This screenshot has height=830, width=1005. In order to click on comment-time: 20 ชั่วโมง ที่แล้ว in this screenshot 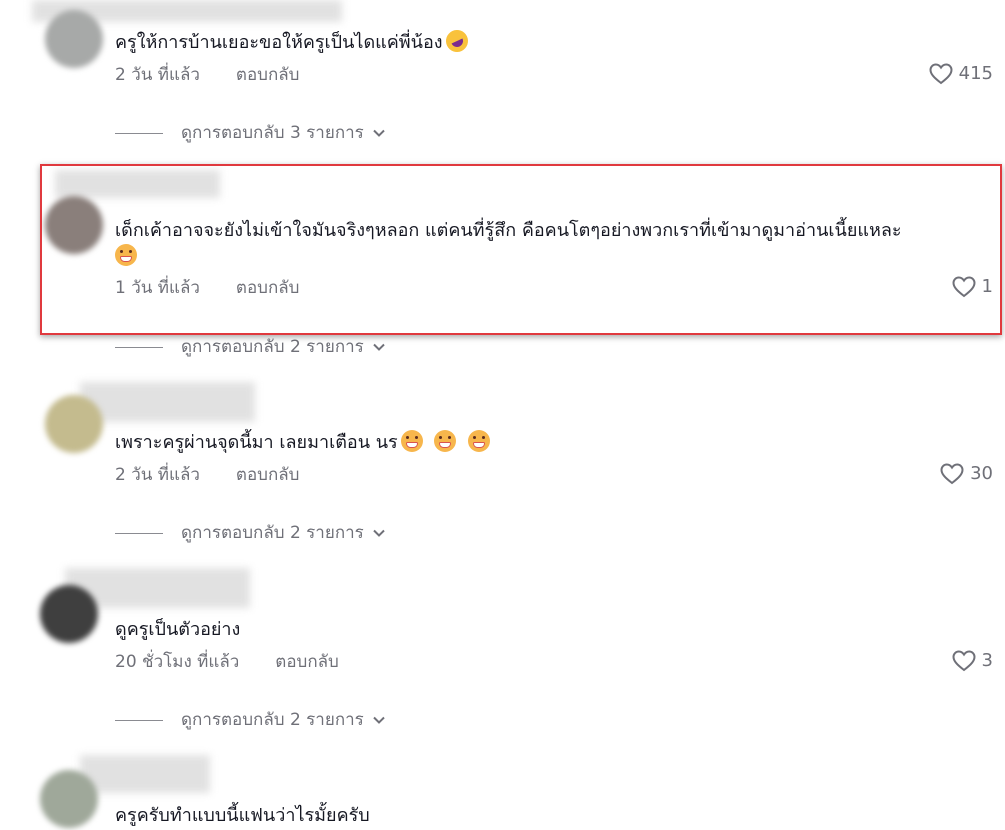, I will do `click(177, 662)`.